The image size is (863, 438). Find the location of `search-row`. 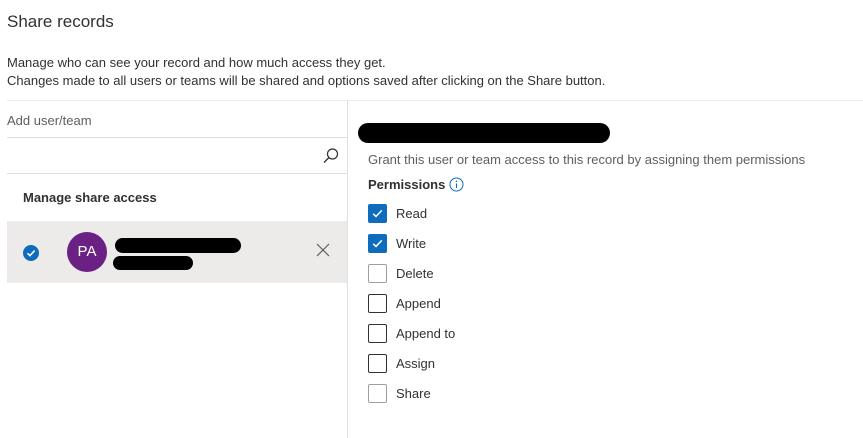

search-row is located at coordinates (177, 155).